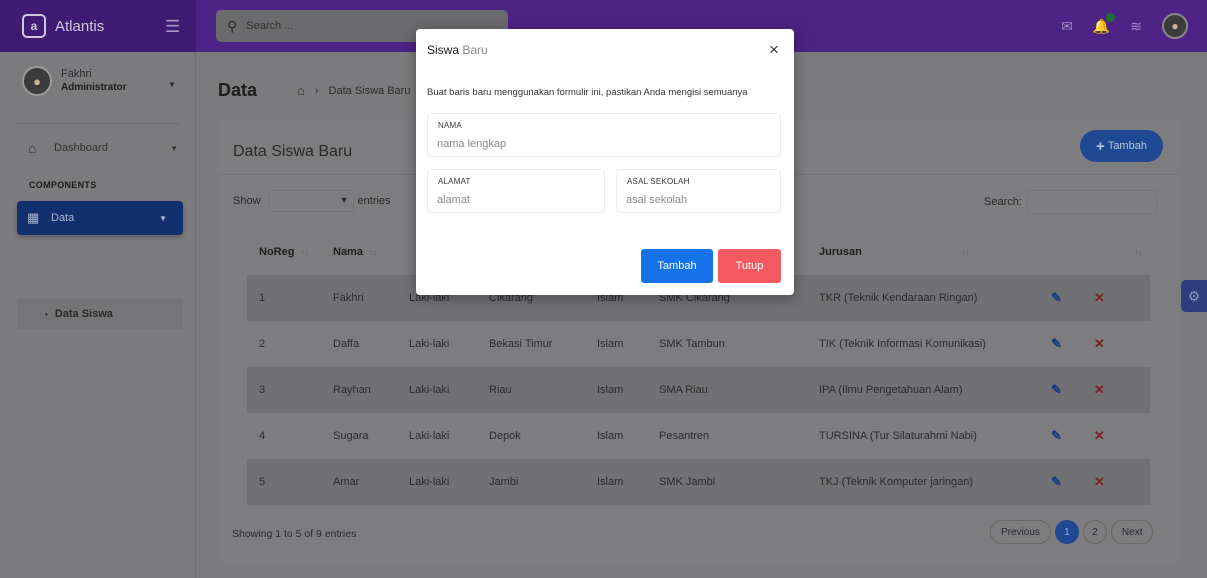 The height and width of the screenshot is (578, 1207). Describe the element at coordinates (83, 314) in the screenshot. I see `sidebar-subitem-label: Data Siswa` at that location.